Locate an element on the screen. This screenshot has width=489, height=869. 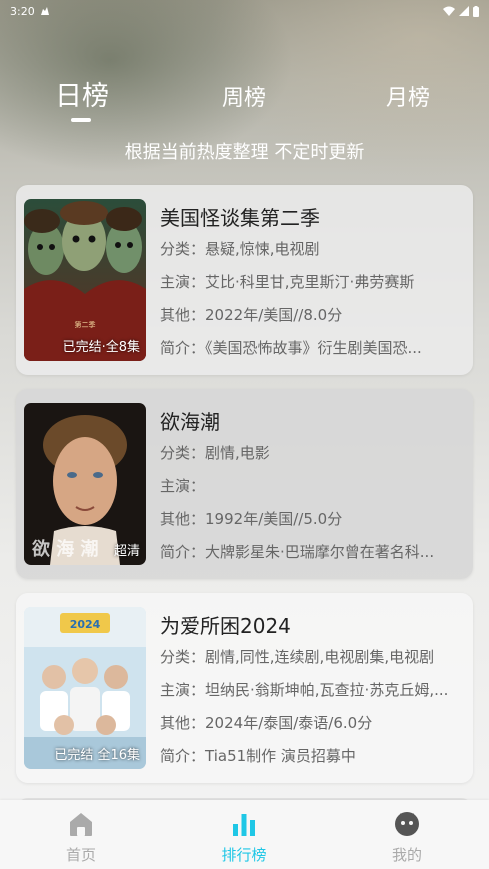
item-other: 其他：1992年/美国//5.0分 is located at coordinates (310, 518).